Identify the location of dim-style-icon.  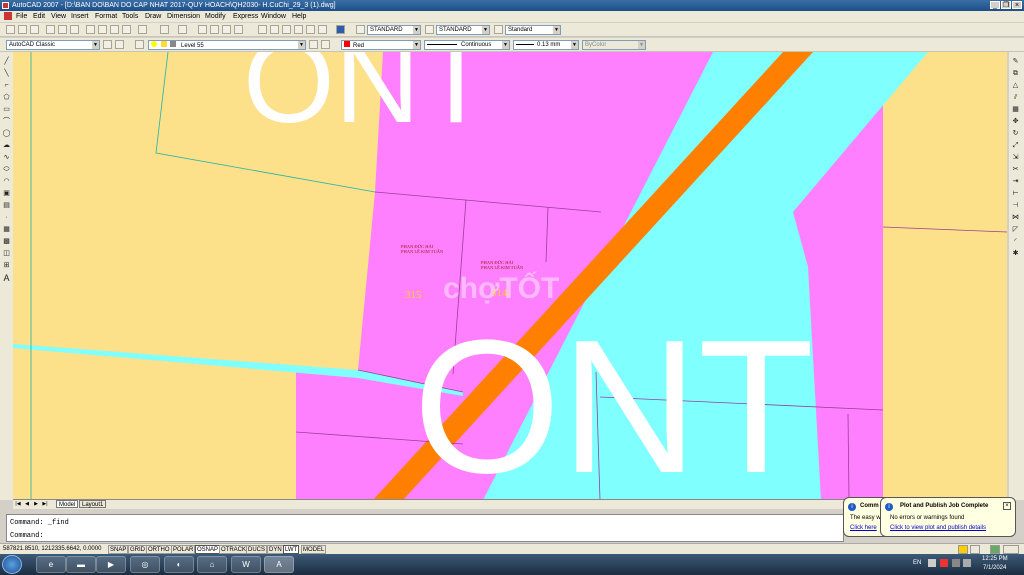
(429, 29).